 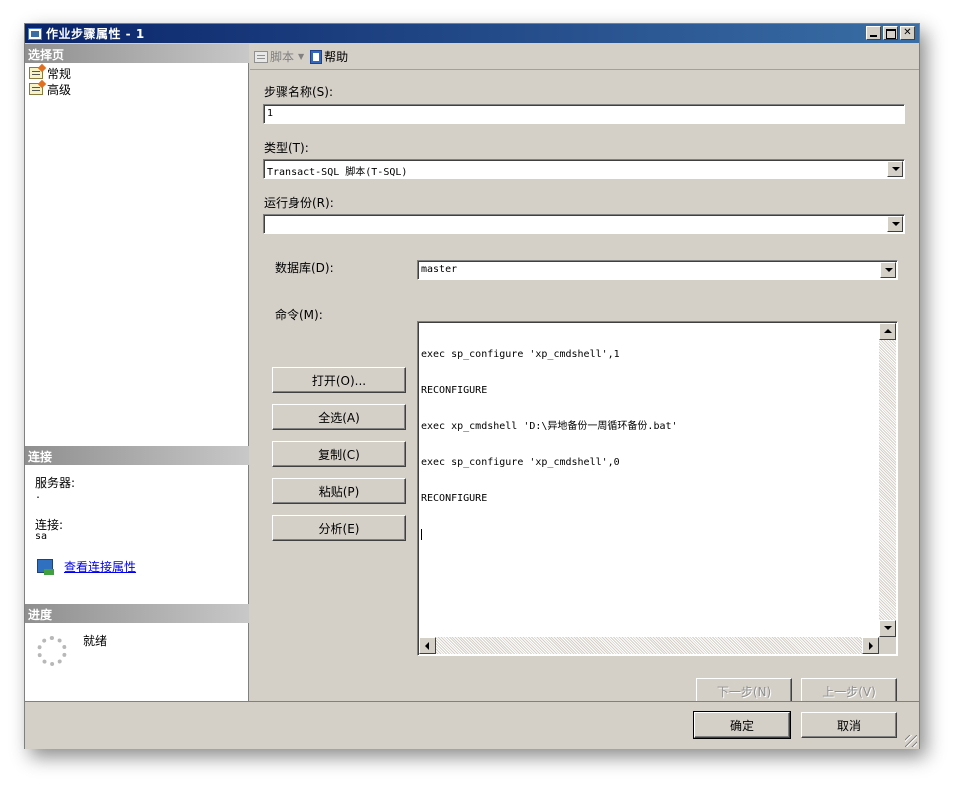 I want to click on scroll-left-button, so click(x=427, y=645).